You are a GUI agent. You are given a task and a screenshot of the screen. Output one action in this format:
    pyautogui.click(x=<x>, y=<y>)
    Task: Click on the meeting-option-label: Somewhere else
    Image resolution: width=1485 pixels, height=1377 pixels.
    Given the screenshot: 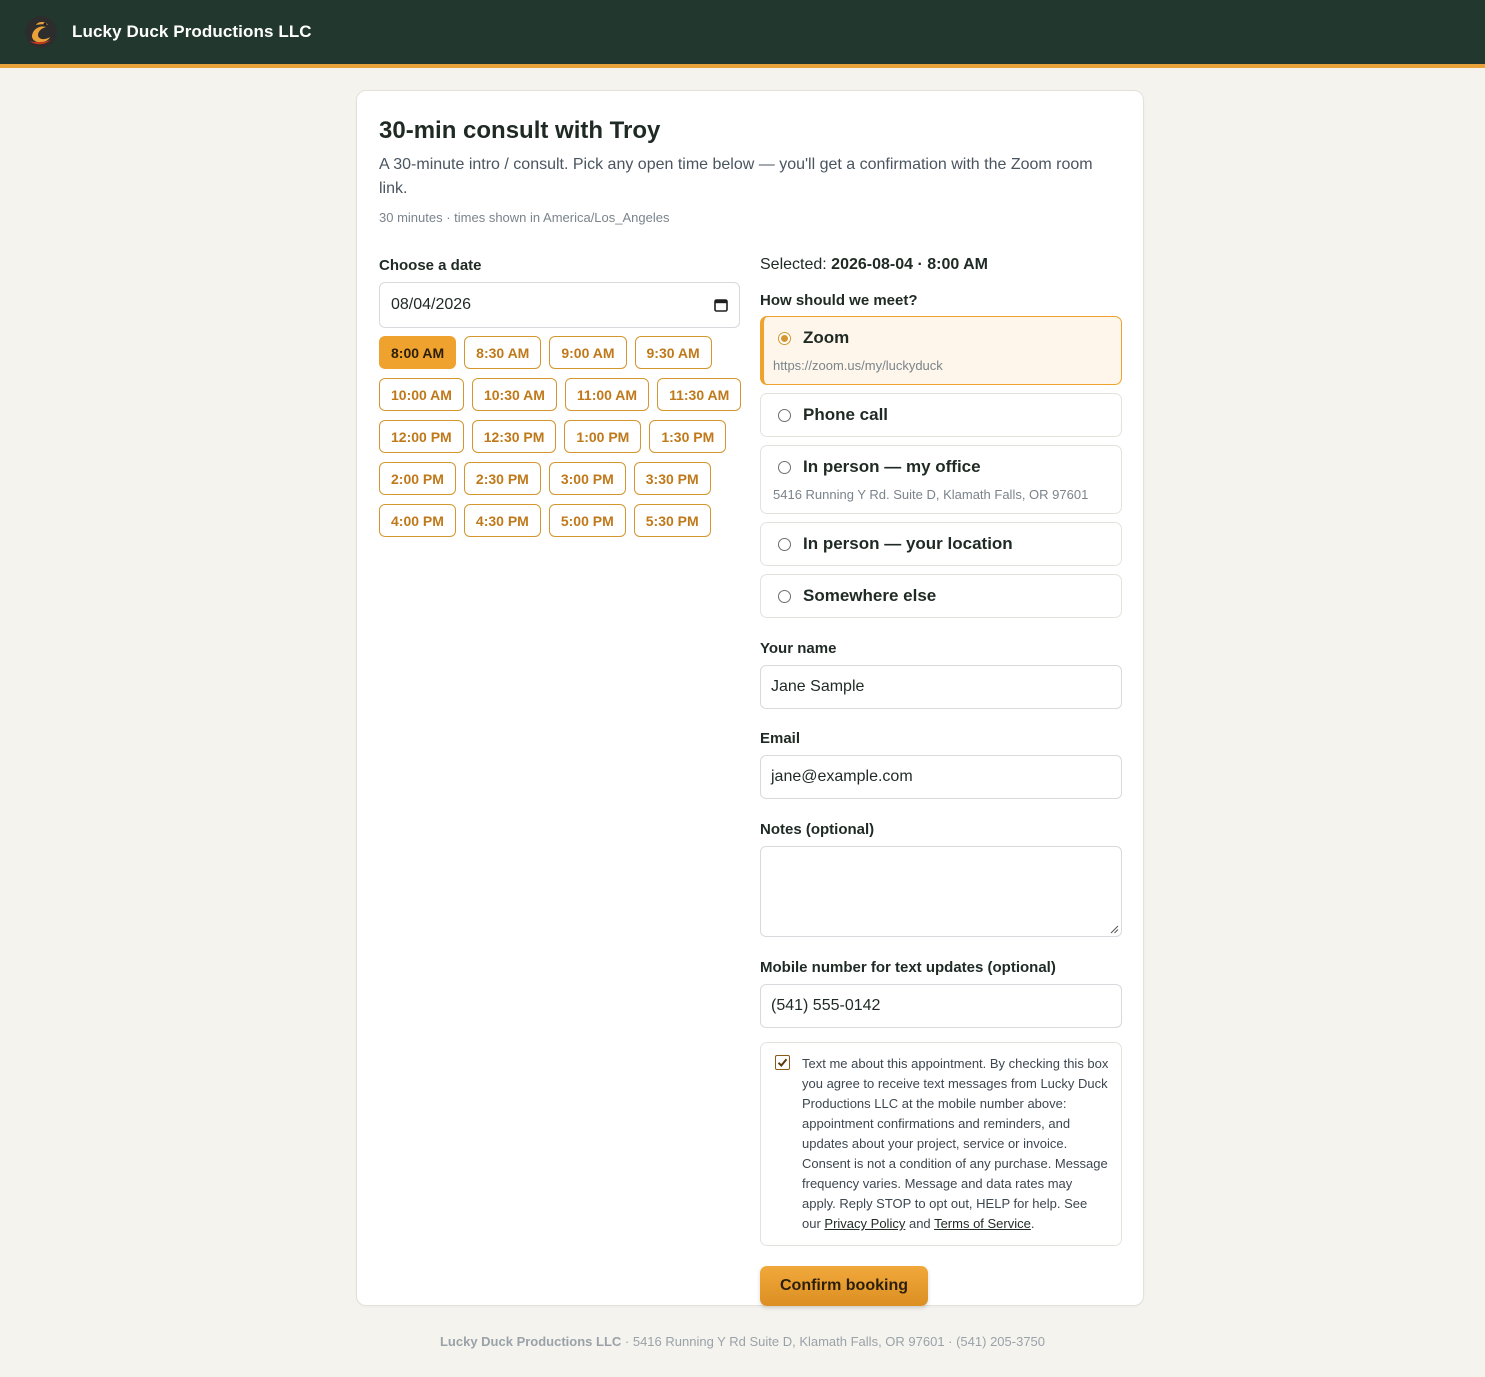 What is the action you would take?
    pyautogui.click(x=870, y=595)
    